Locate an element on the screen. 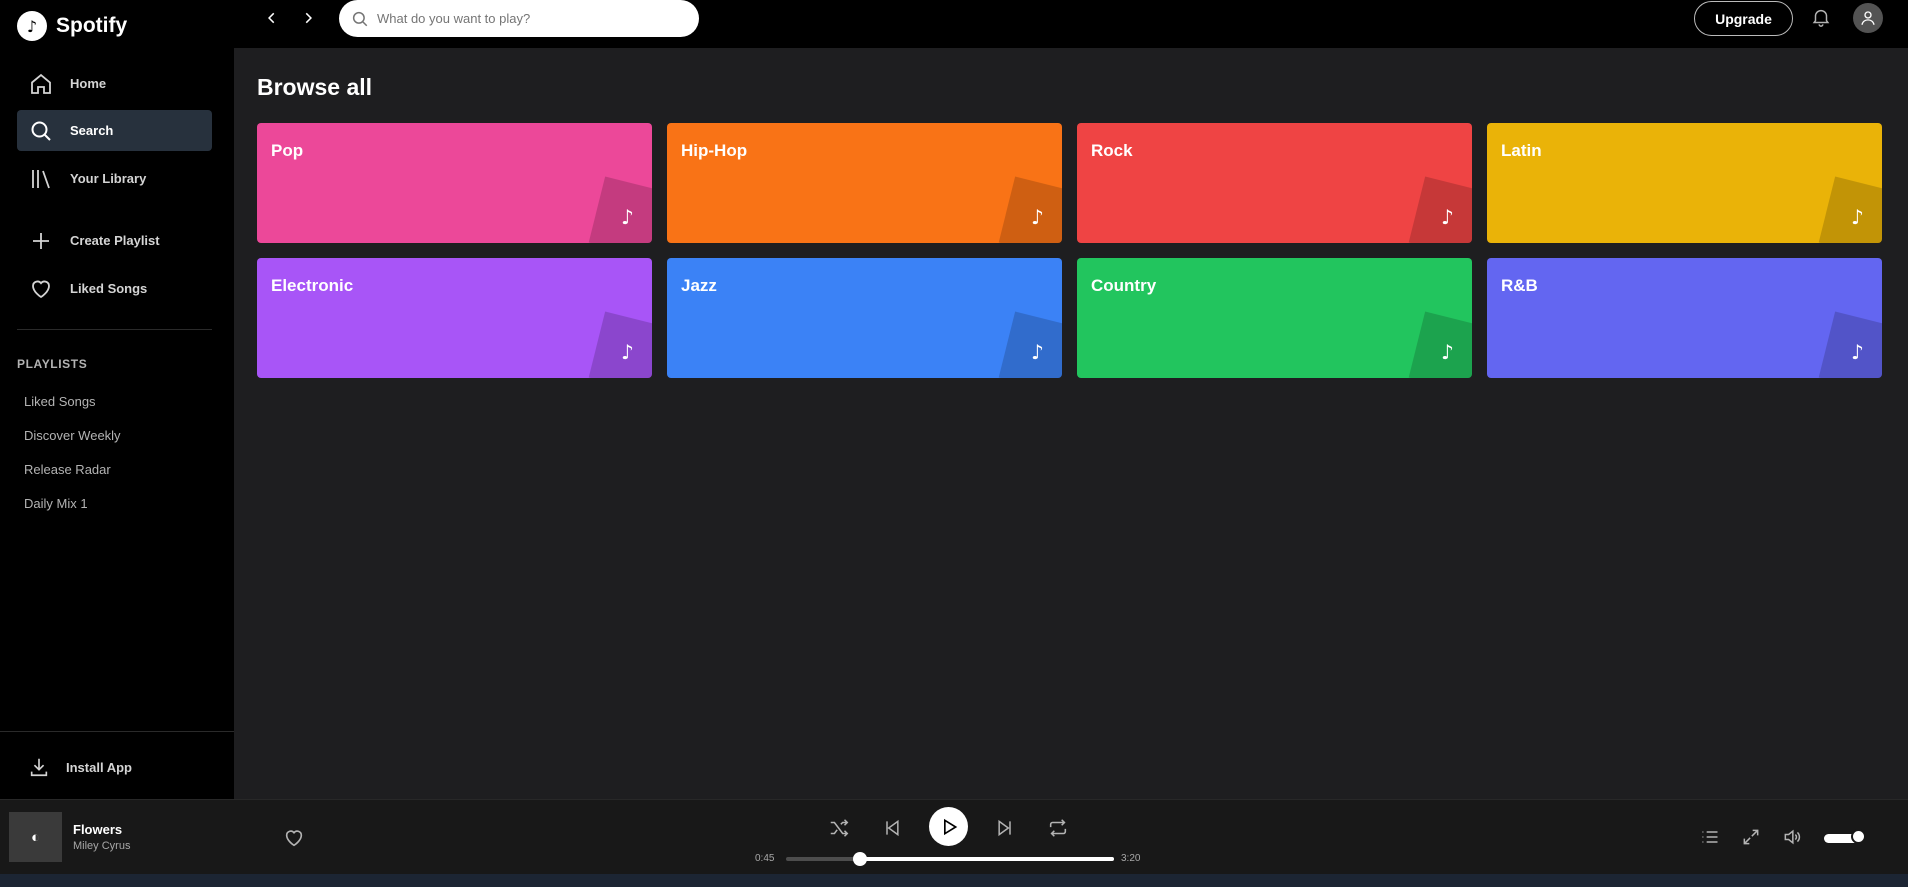 This screenshot has height=887, width=1908. like-track-button is located at coordinates (294, 838).